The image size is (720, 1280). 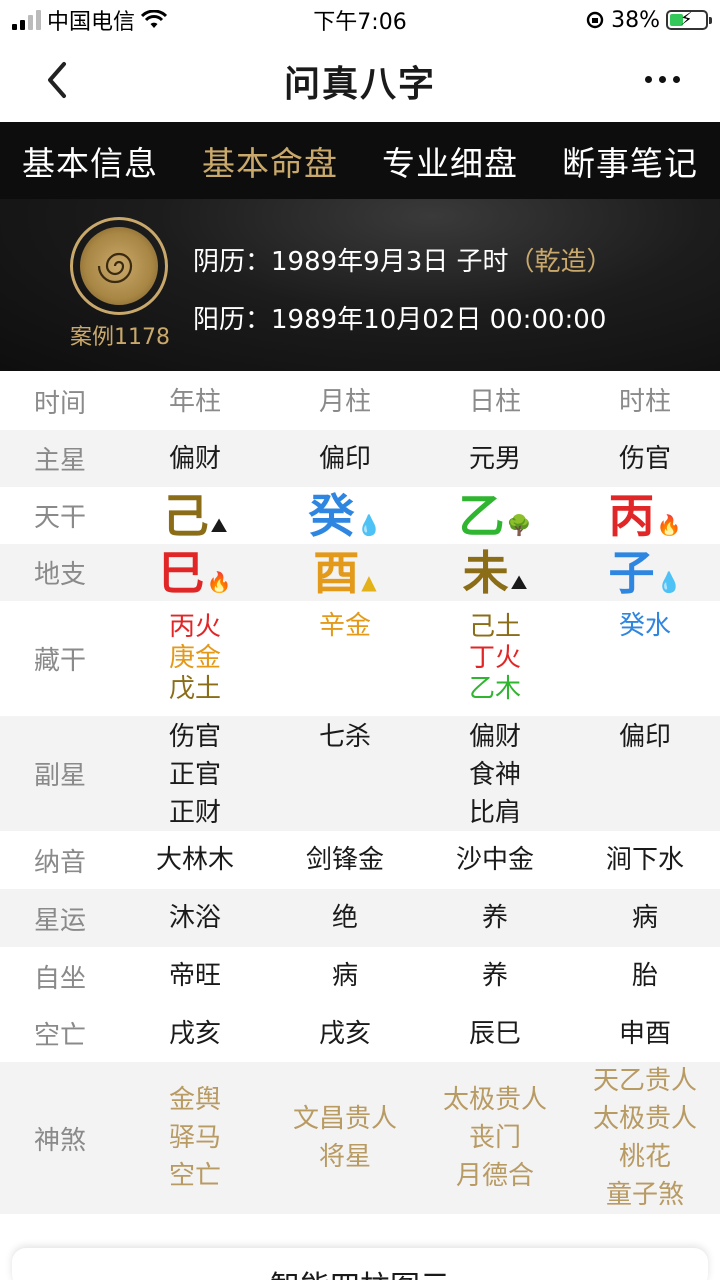 I want to click on hidden-stem: 己土, so click(x=494, y=627).